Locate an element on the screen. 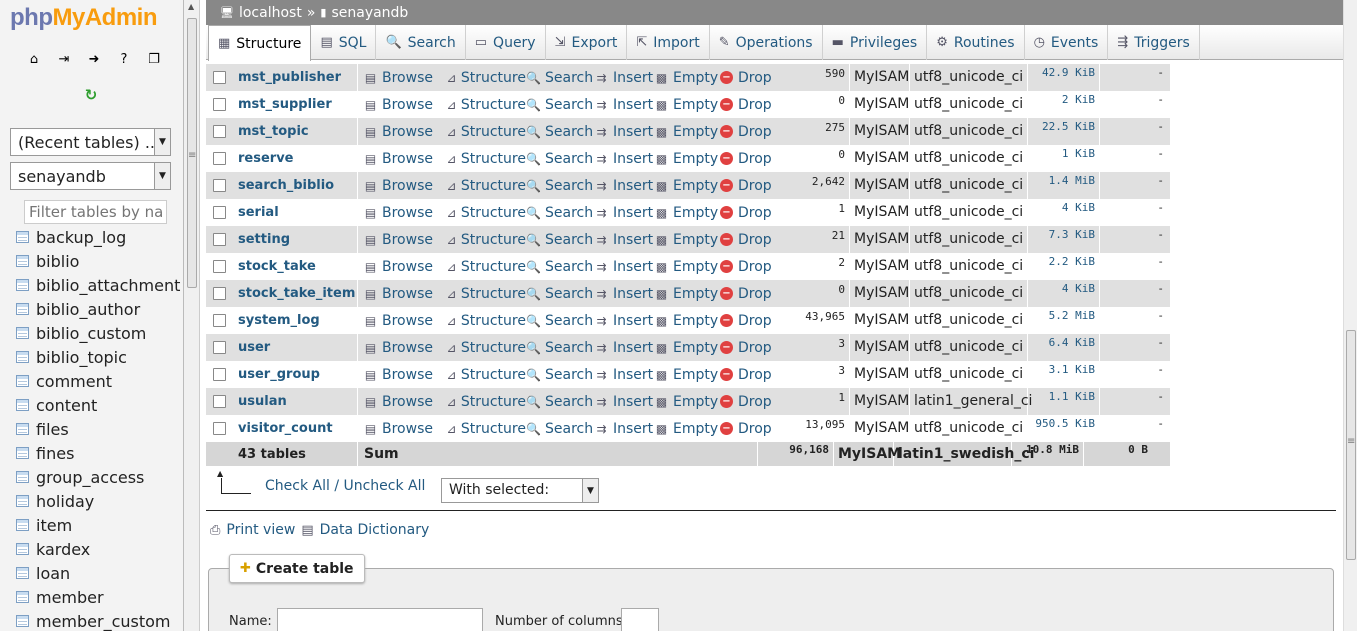 This screenshot has width=1357, height=631. sidebar-table-item: comment is located at coordinates (98, 381).